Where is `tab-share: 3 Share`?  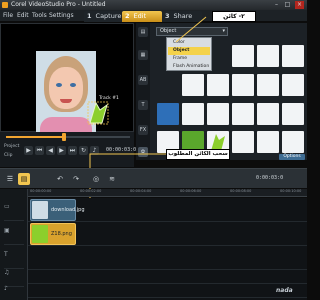 tab-share: 3 Share is located at coordinates (182, 16).